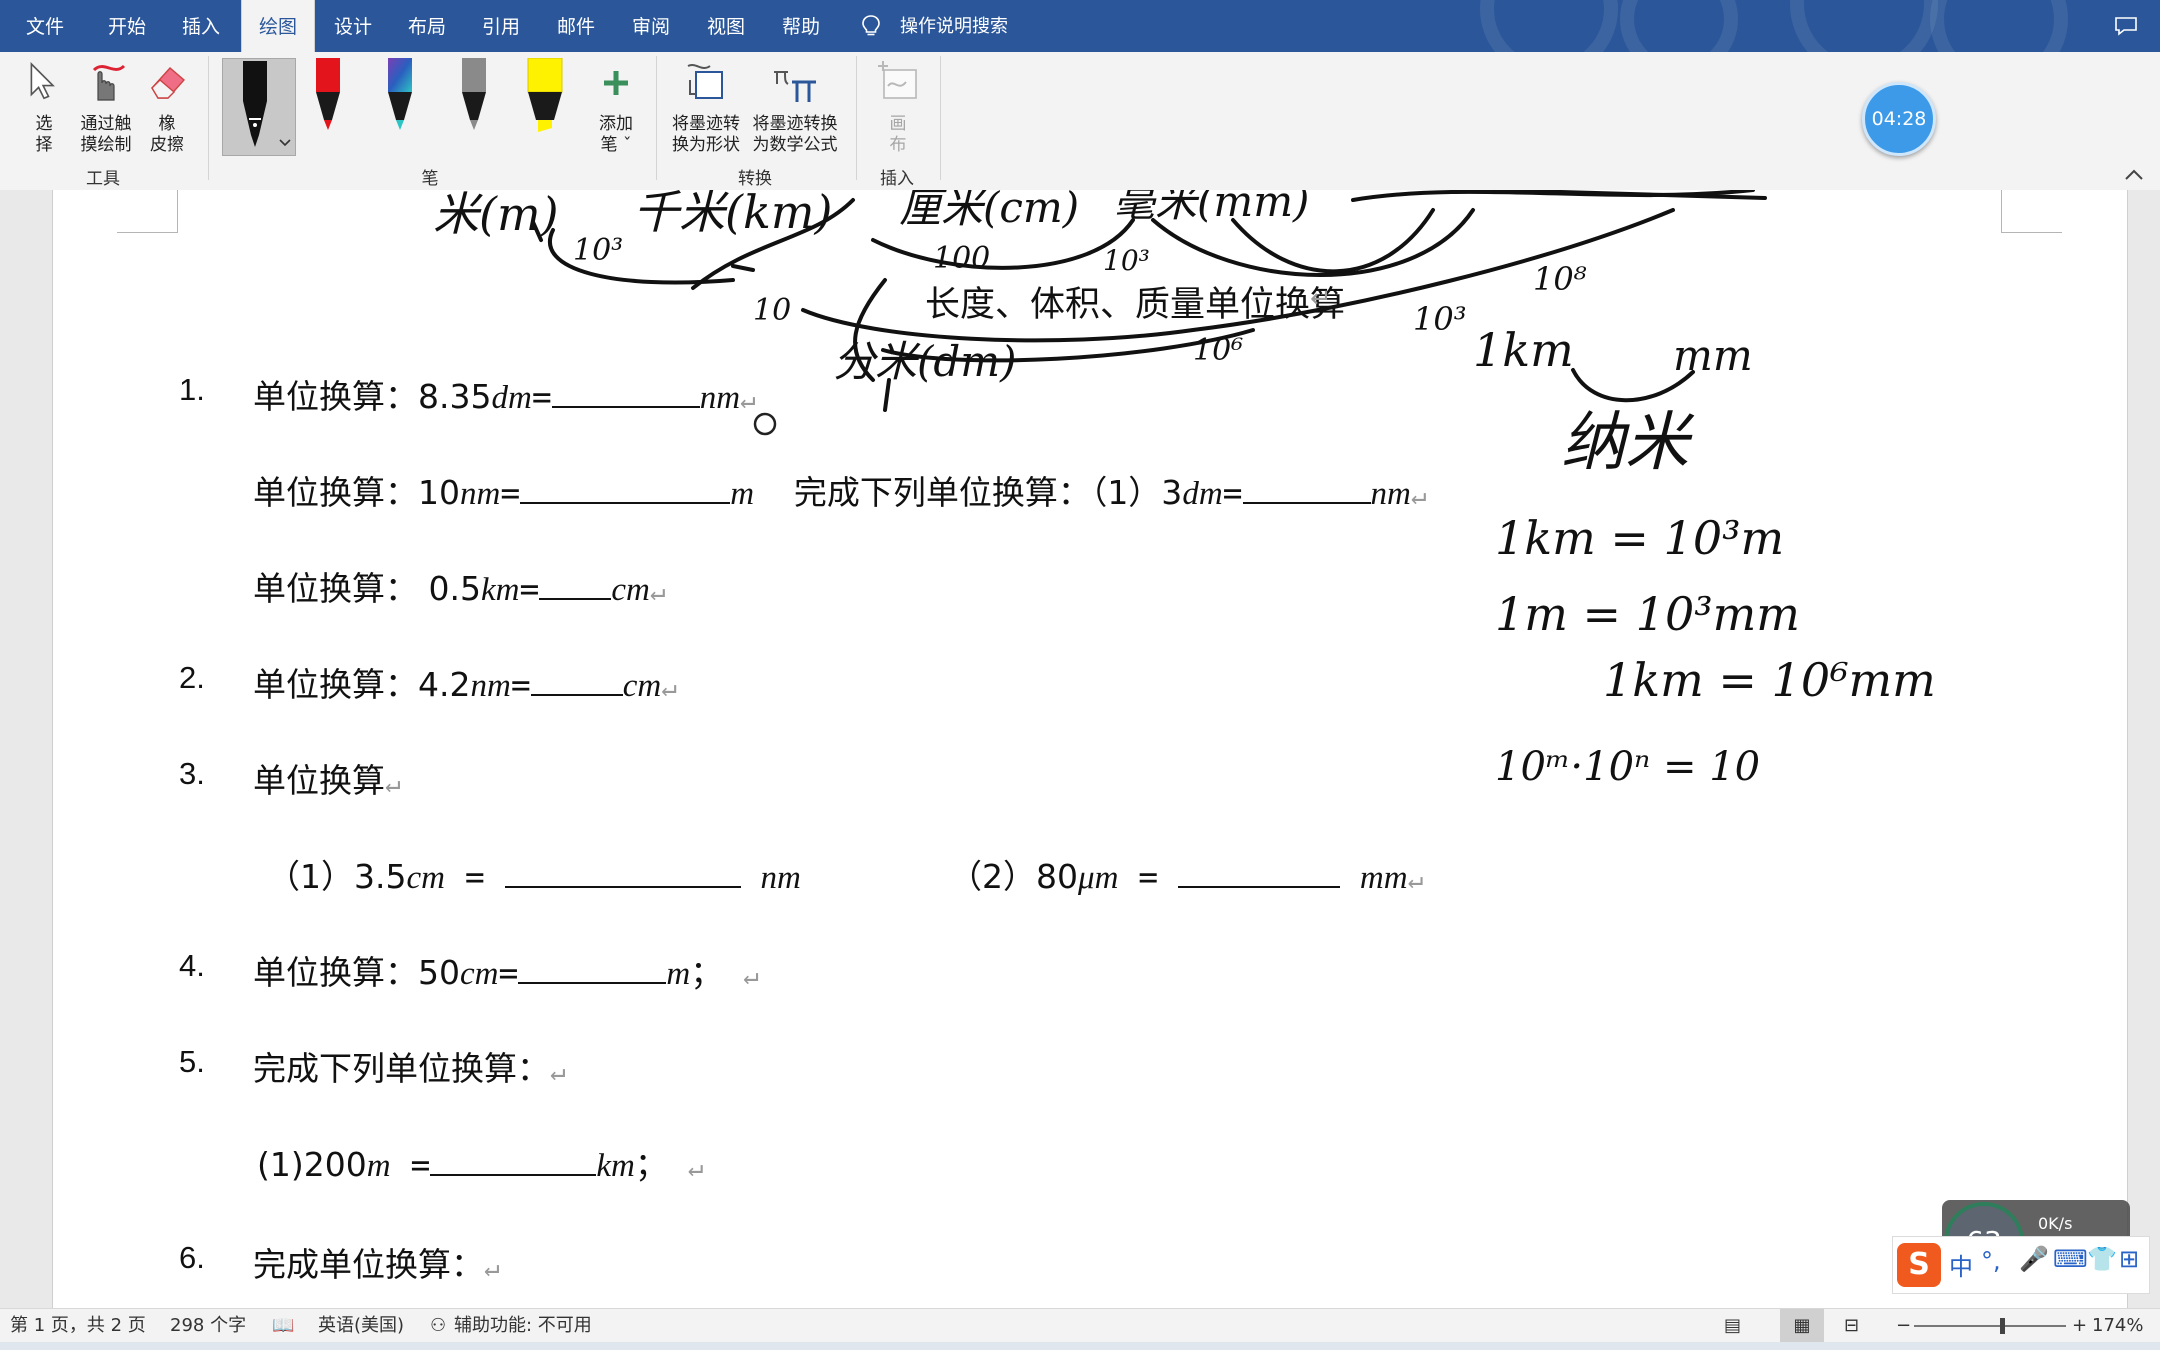 This screenshot has width=2160, height=1350. What do you see at coordinates (1713, 355) in the screenshot?
I see `ink-label: mm` at bounding box center [1713, 355].